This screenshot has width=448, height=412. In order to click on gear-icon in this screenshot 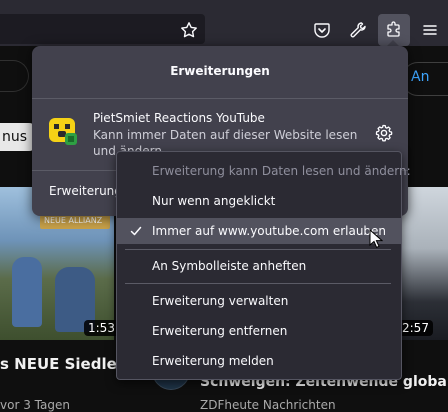, I will do `click(384, 133)`.